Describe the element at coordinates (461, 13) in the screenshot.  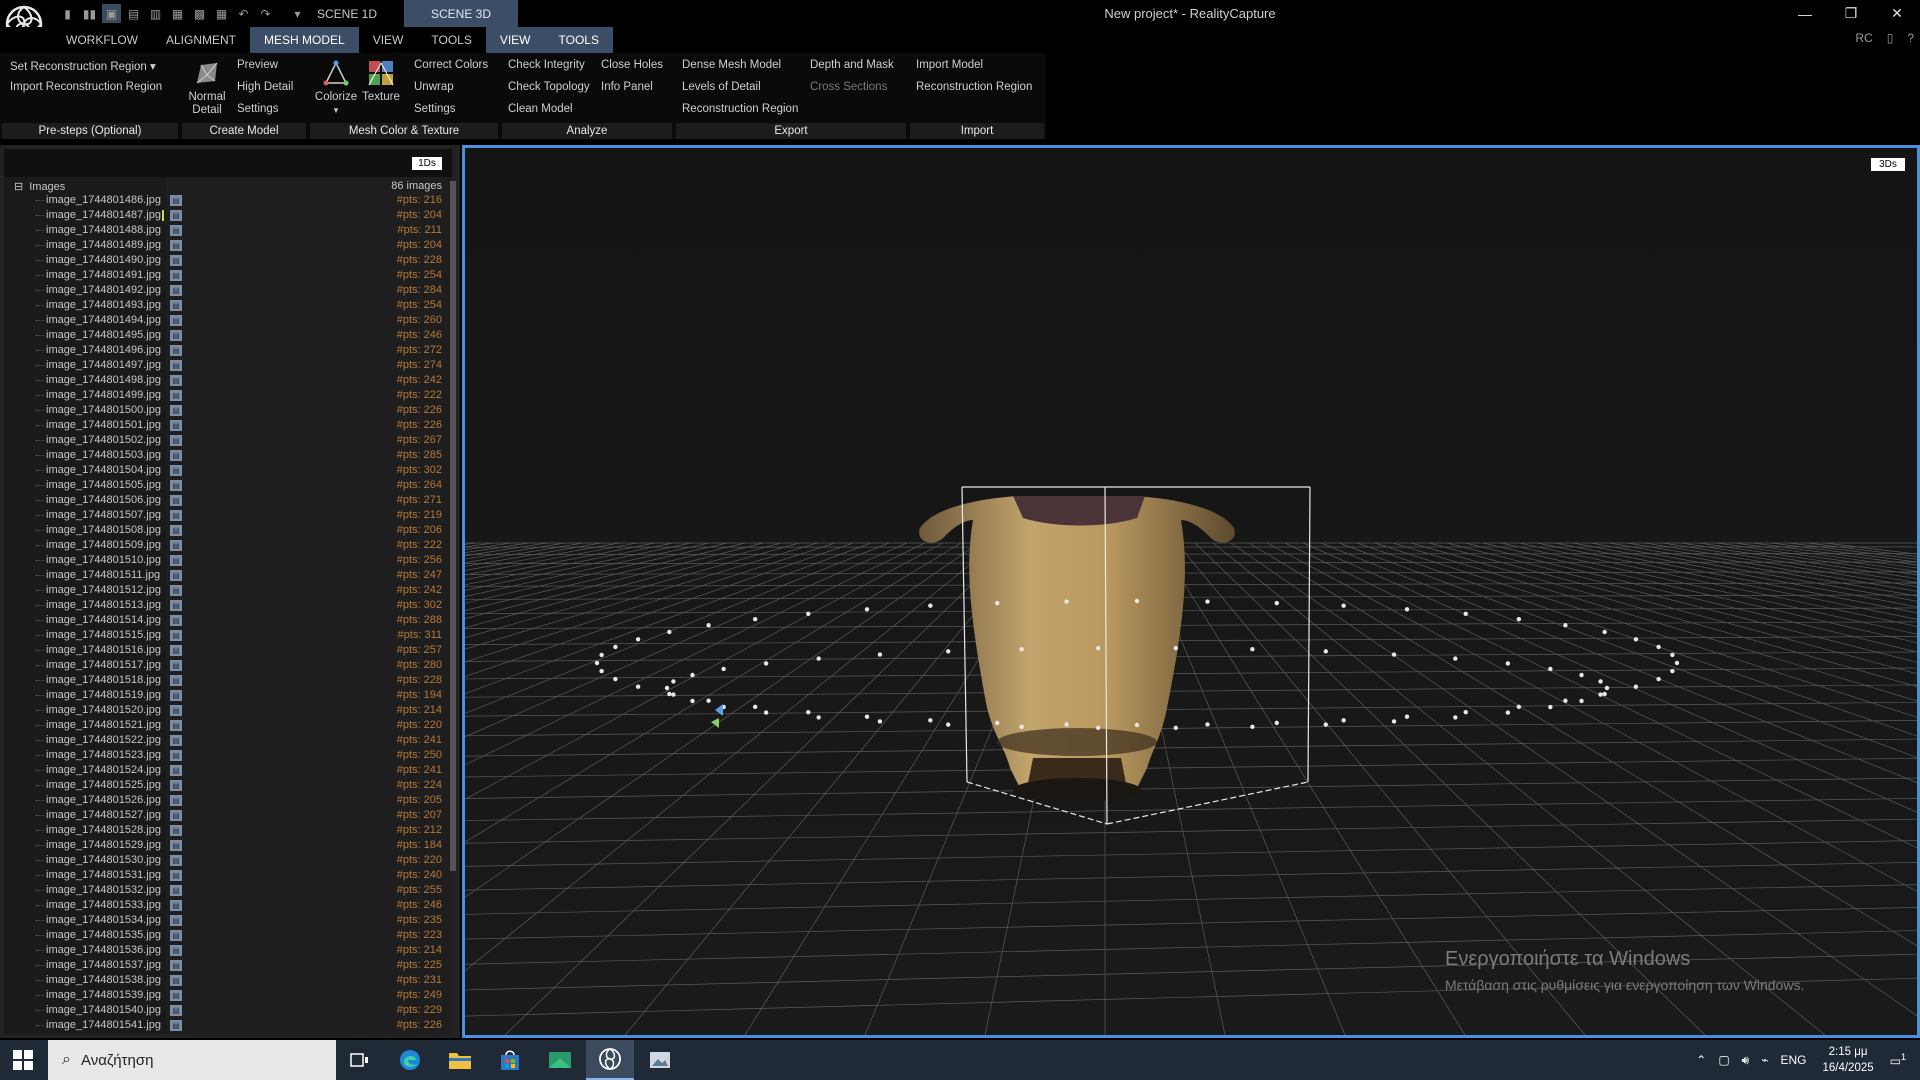
I see `tab-scene-3d: SCENE 3D` at that location.